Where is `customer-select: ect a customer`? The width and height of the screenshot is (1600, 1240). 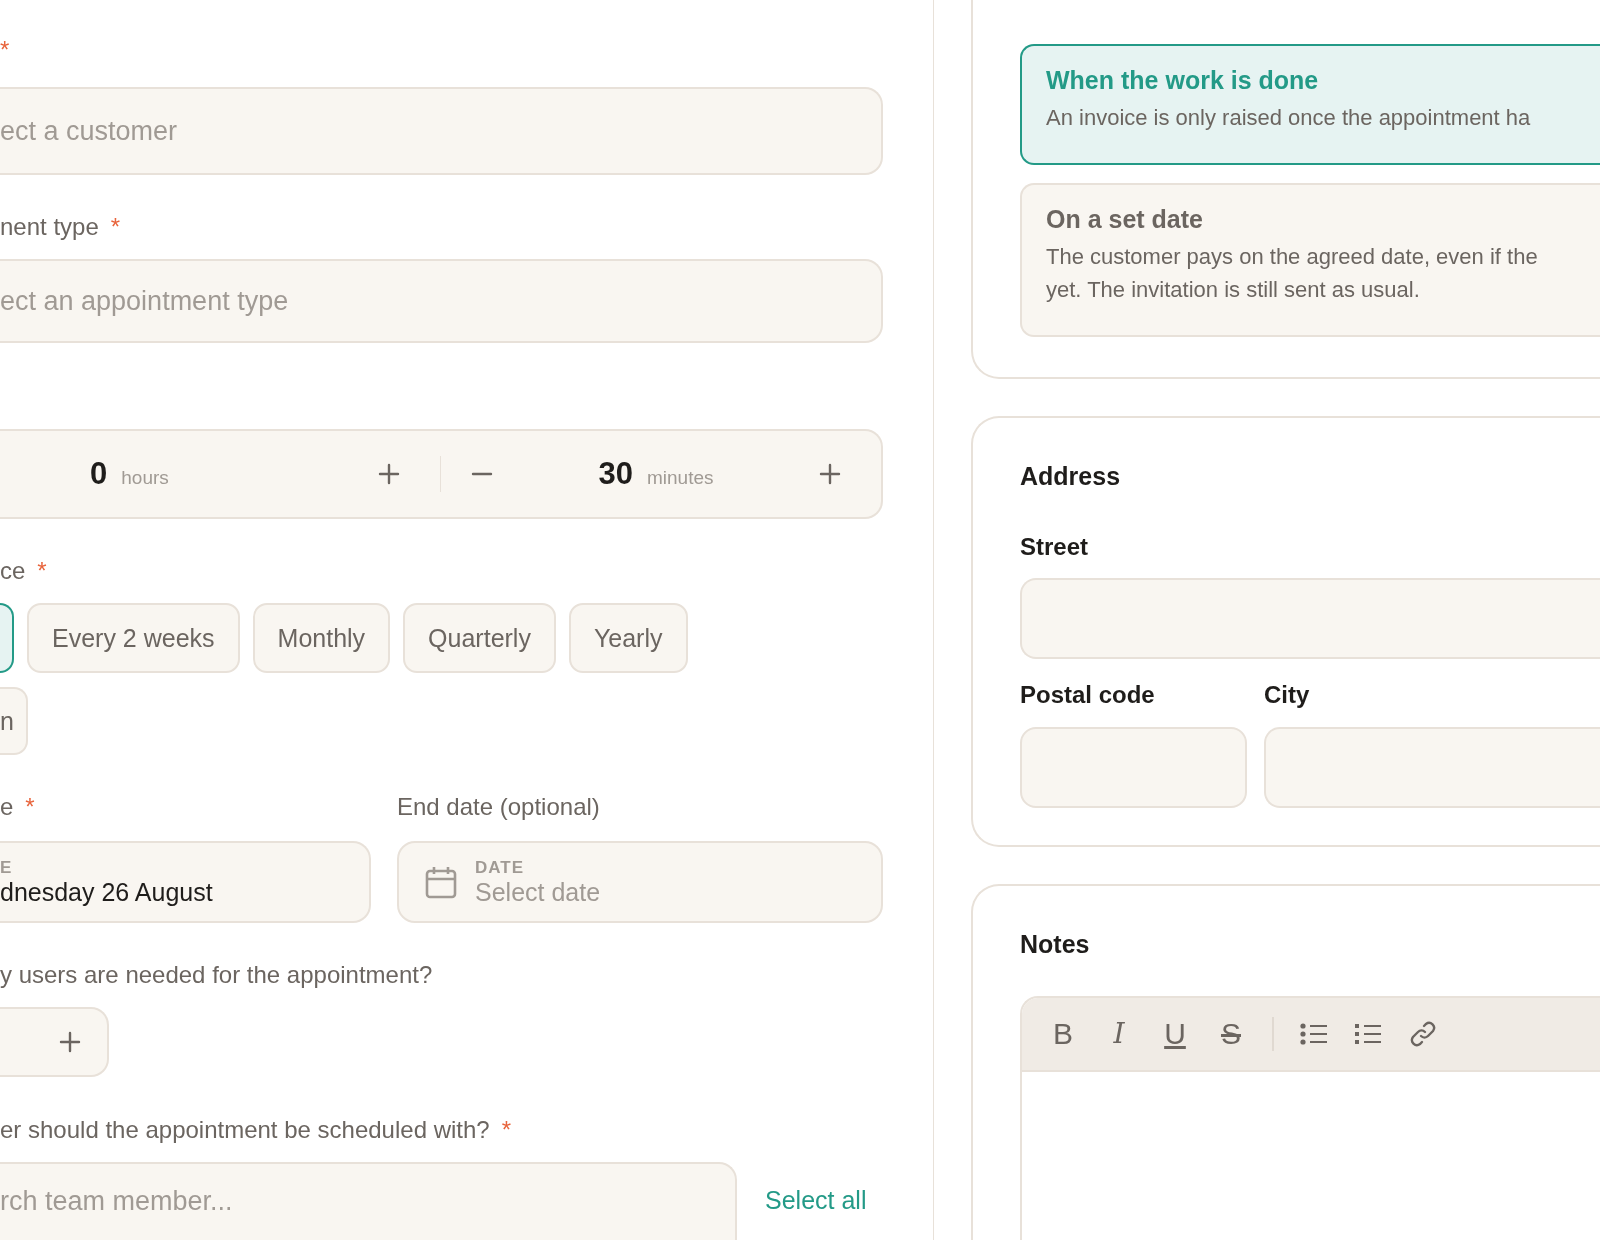
customer-select: ect a customer is located at coordinates (441, 131).